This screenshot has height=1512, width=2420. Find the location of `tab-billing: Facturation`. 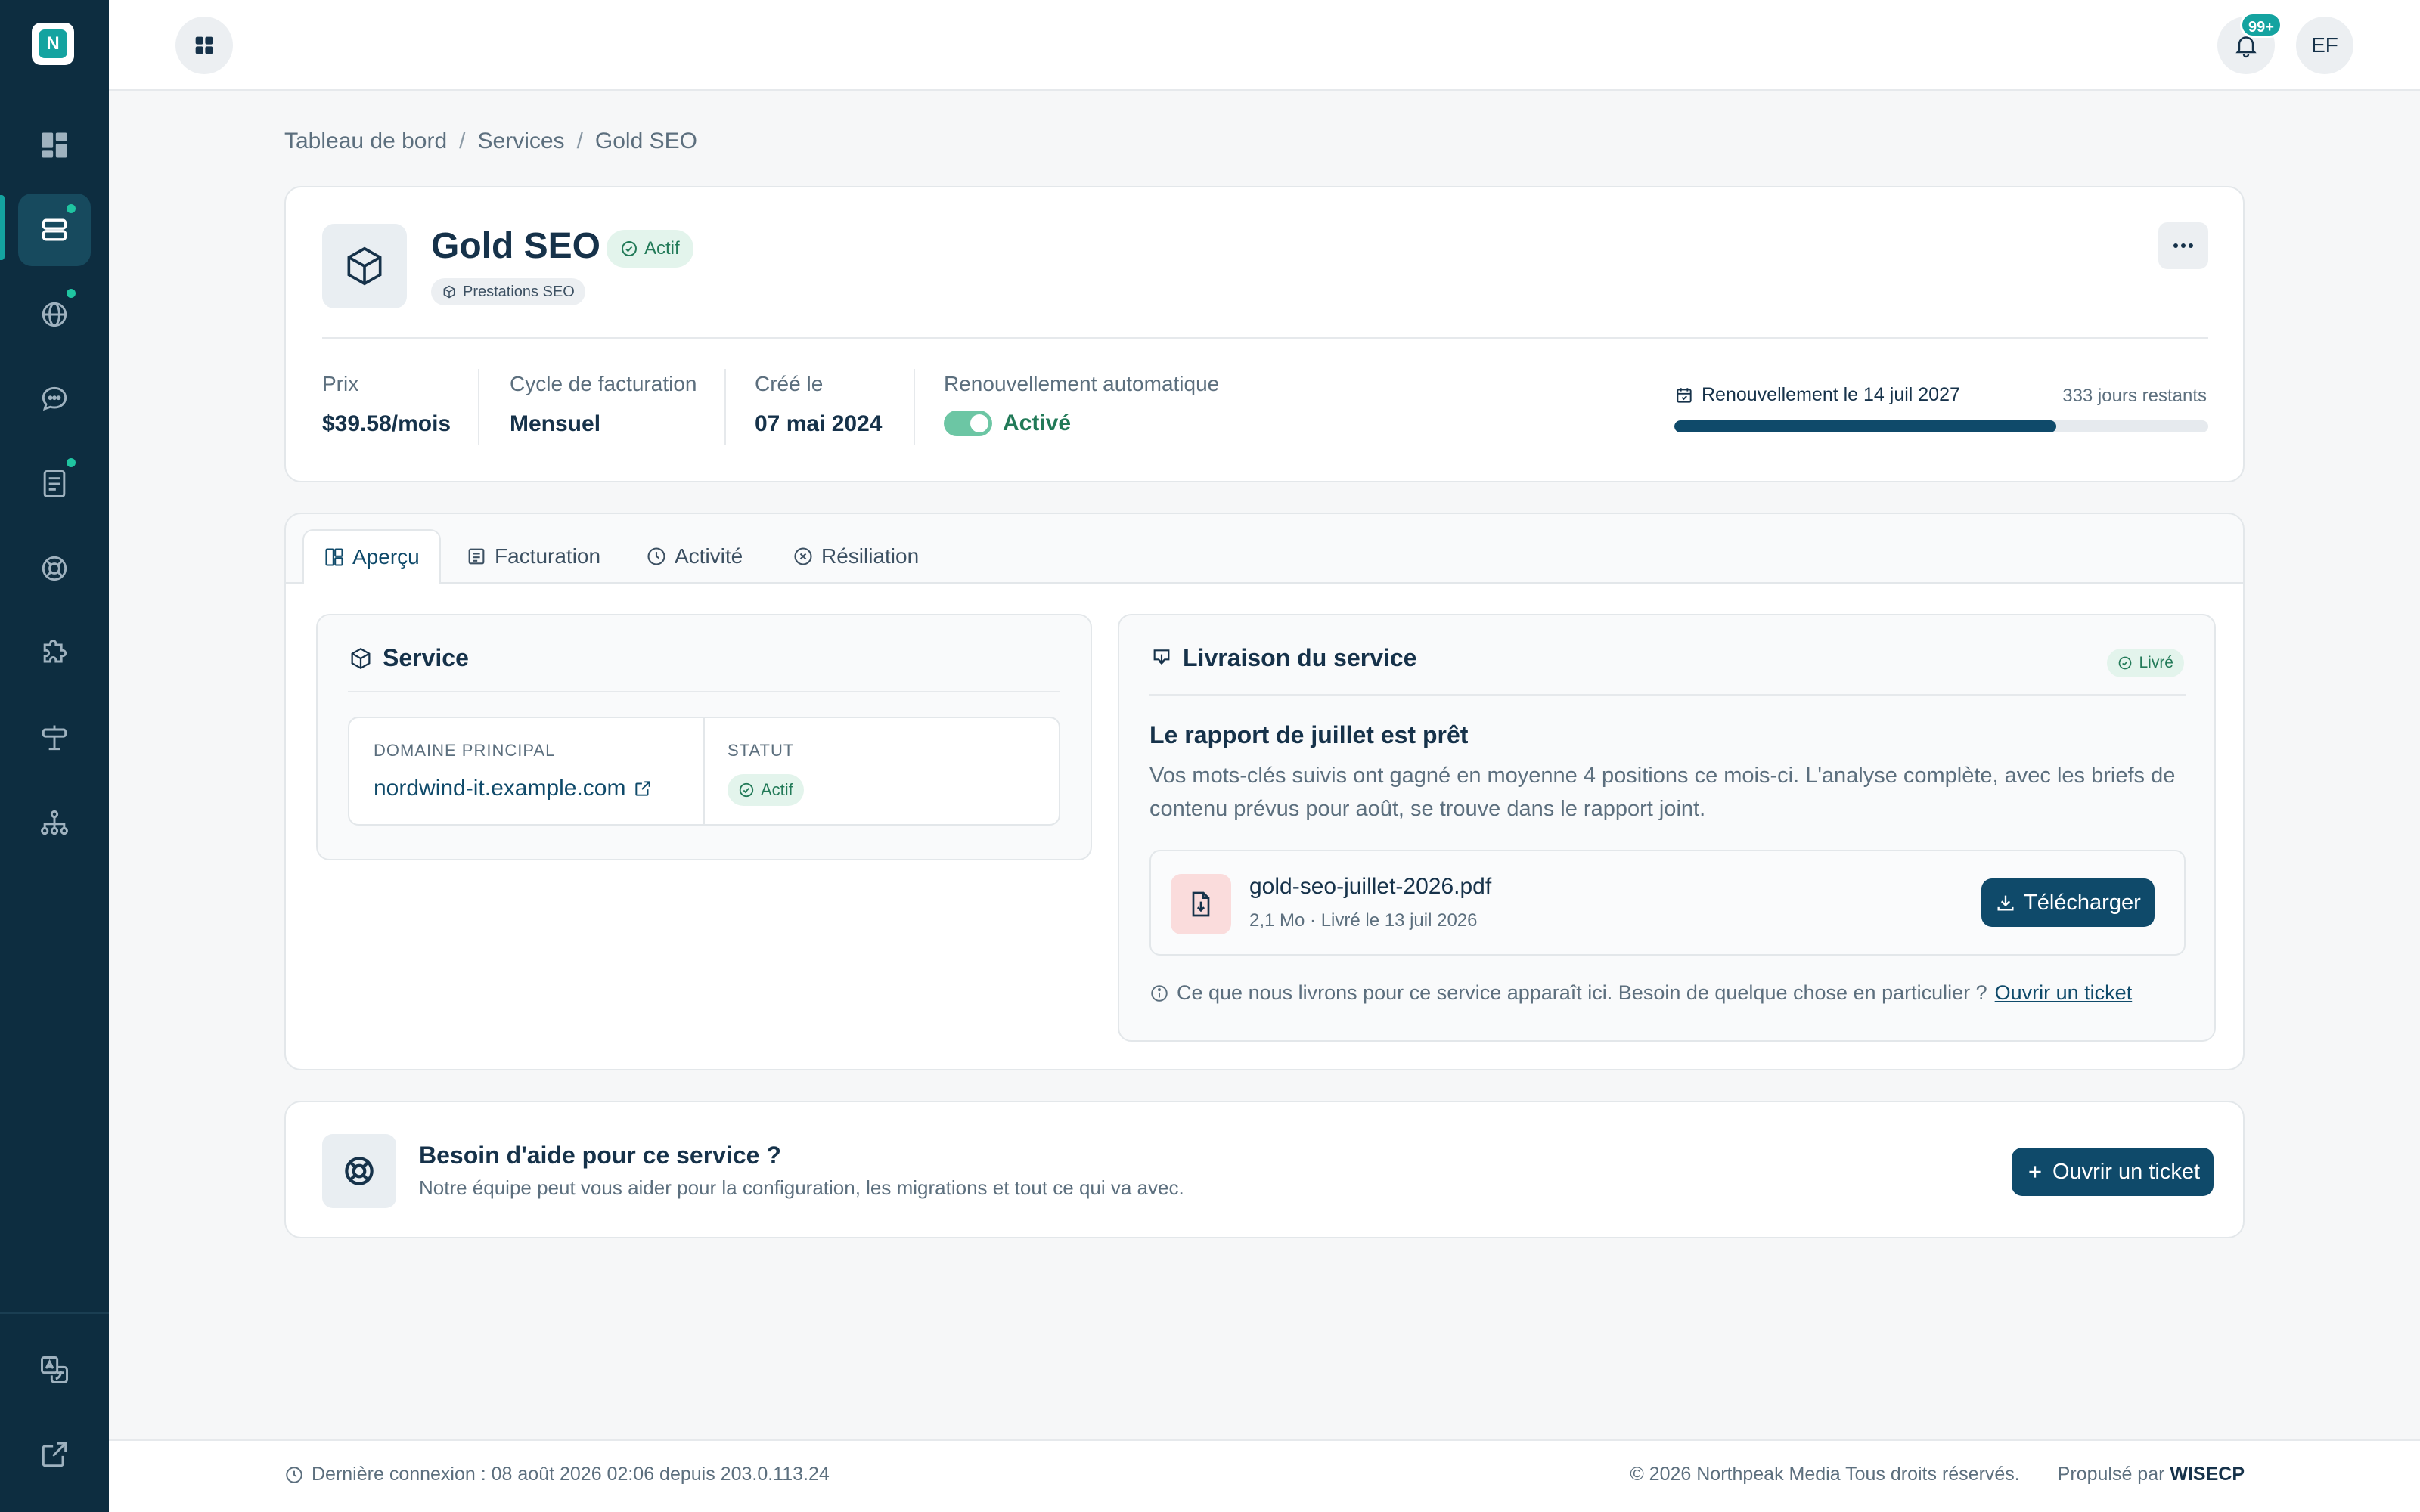

tab-billing: Facturation is located at coordinates (533, 556).